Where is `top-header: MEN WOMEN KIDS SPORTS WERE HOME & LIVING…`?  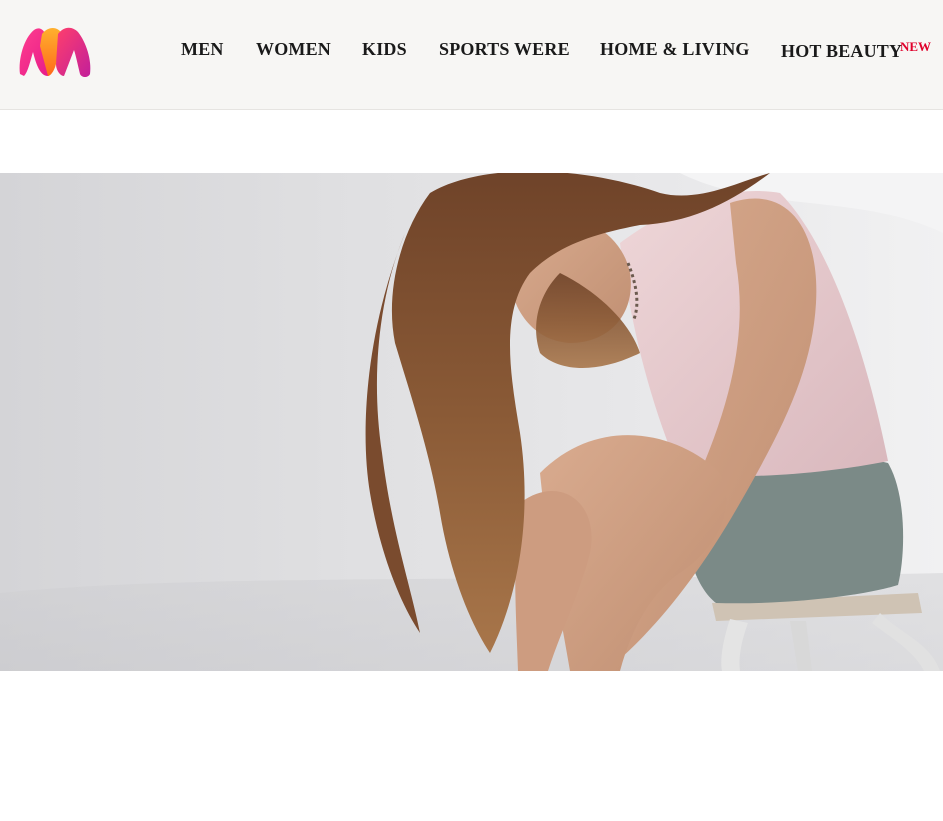 top-header: MEN WOMEN KIDS SPORTS WERE HOME & LIVING… is located at coordinates (471, 55).